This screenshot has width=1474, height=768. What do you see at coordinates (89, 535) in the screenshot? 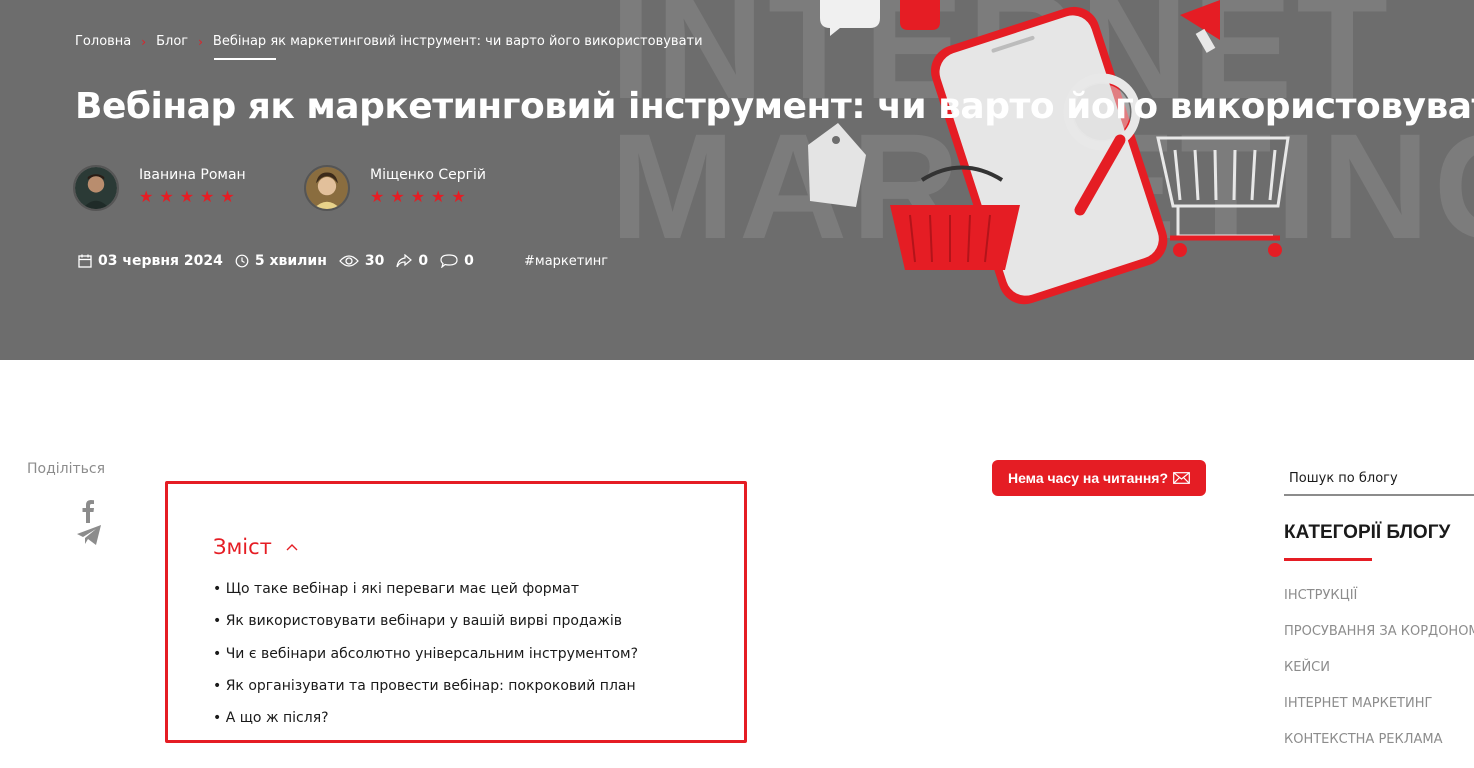
I see `telegram-icon` at bounding box center [89, 535].